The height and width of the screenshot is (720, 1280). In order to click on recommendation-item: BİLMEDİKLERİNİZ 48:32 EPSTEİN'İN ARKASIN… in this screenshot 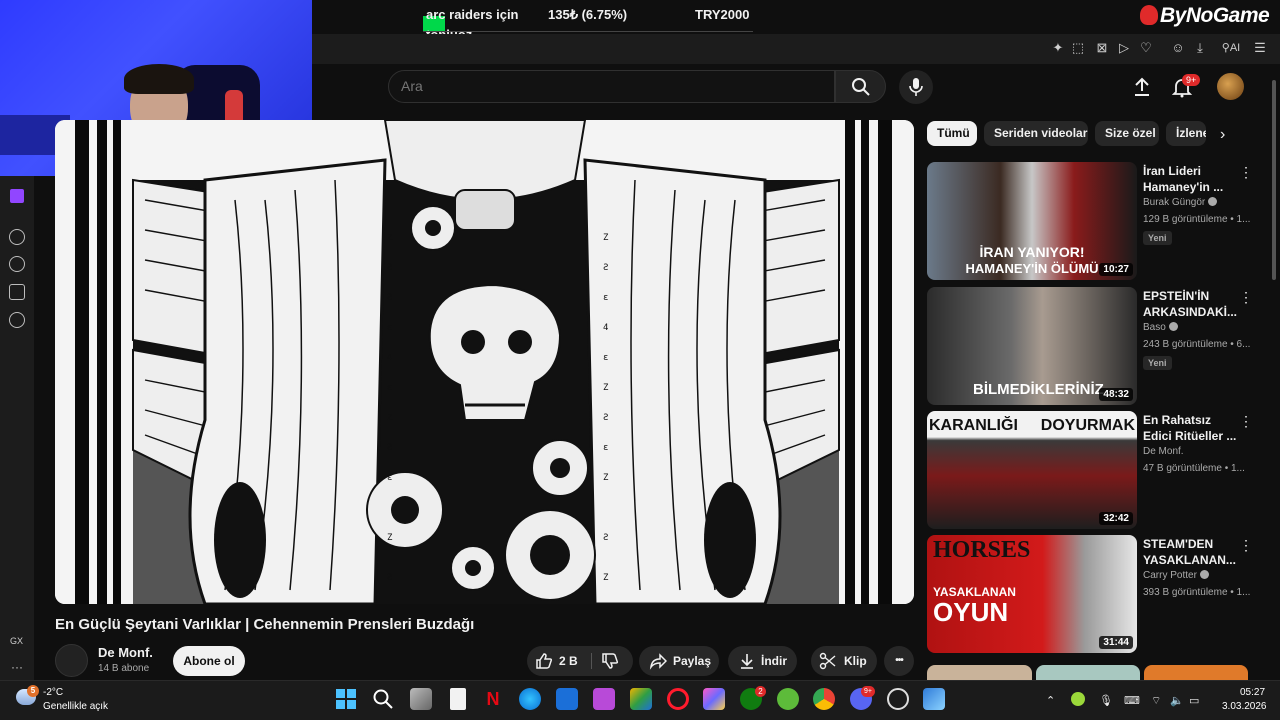, I will do `click(1092, 346)`.